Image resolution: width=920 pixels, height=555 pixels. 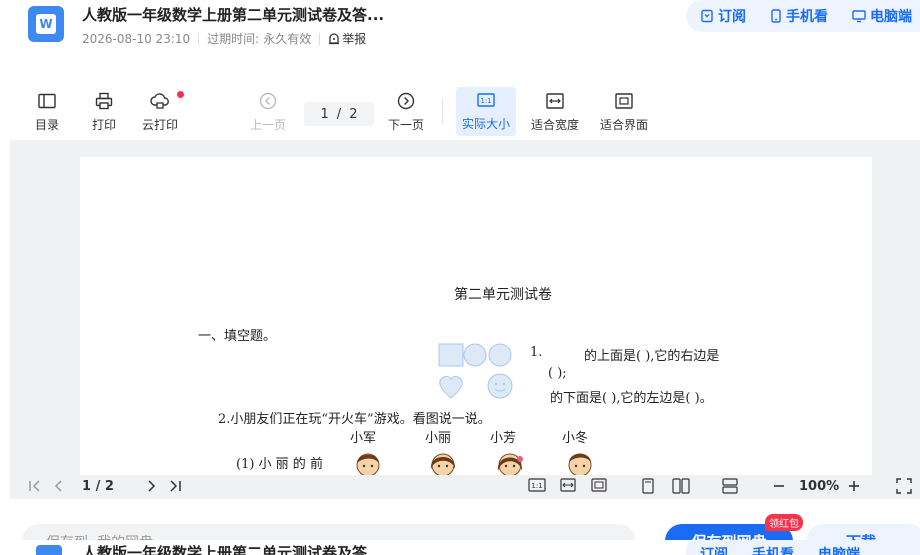 I want to click on question-1-line-1: 的上面是( ),它的右边是, so click(x=652, y=356).